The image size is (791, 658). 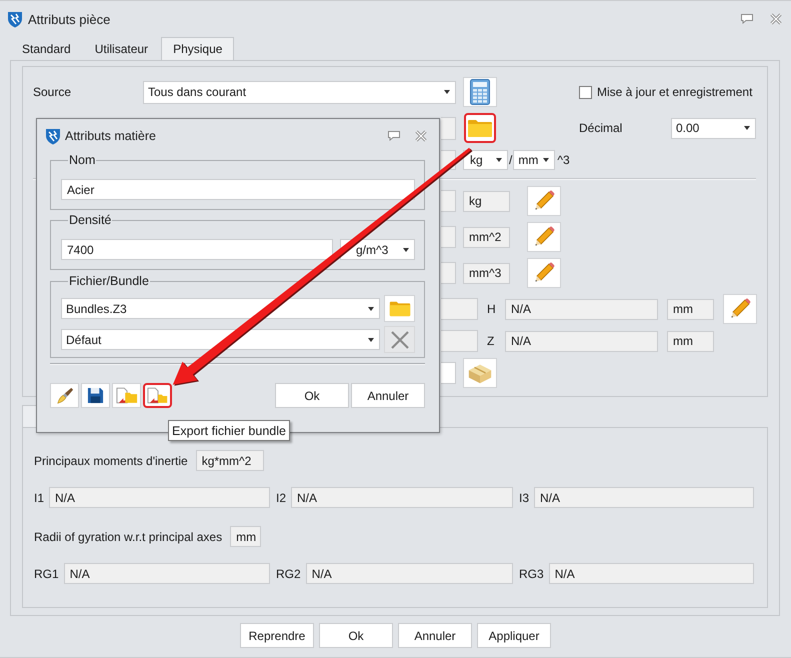 I want to click on field-label: Décimal, so click(x=601, y=128).